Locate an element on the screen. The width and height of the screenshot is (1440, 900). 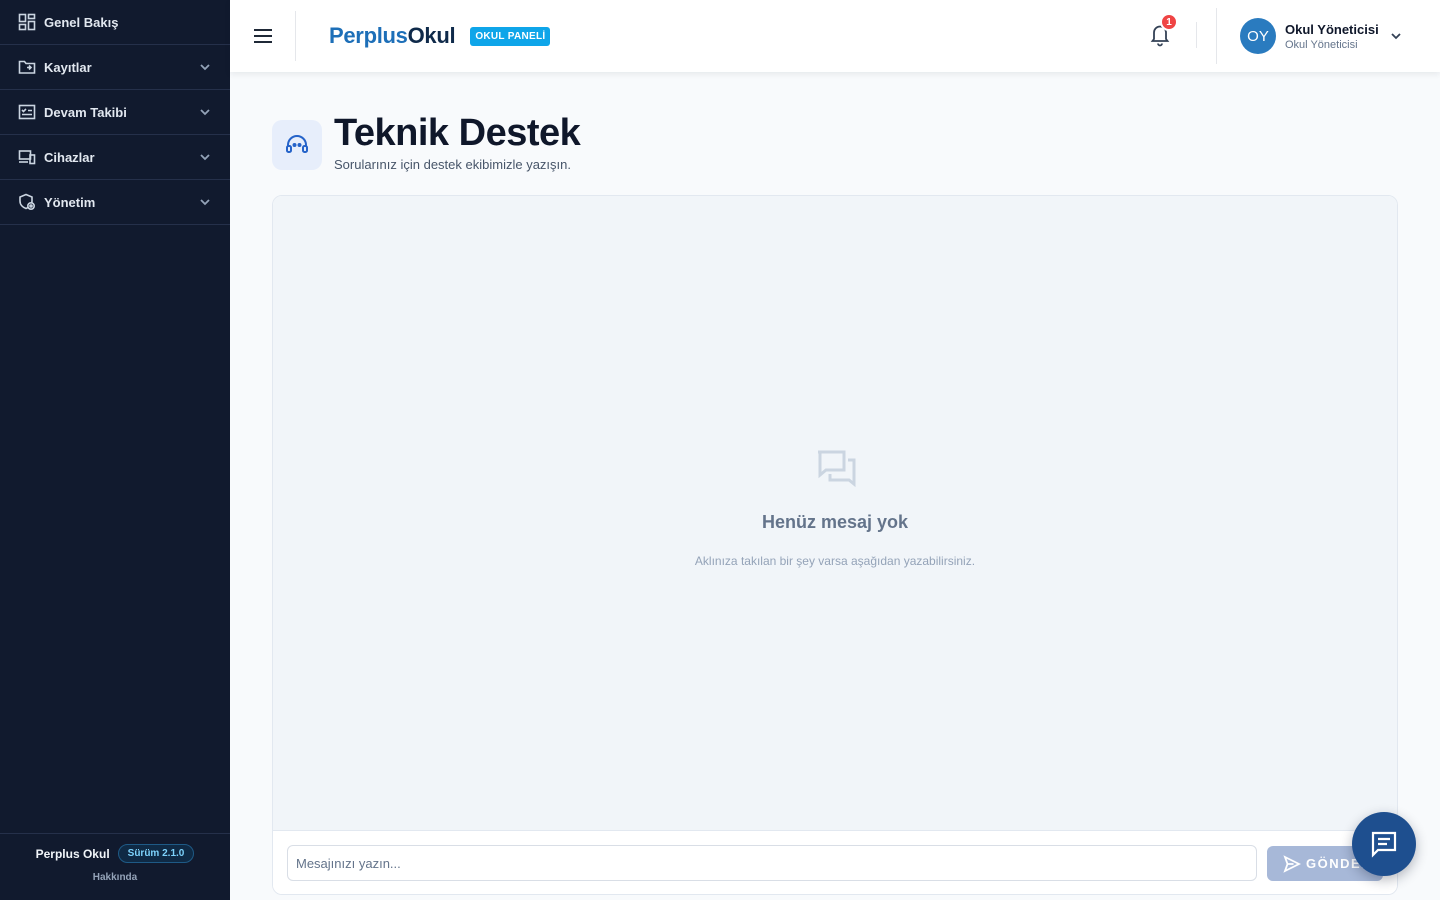
empty-state-title: Henüz mesaj yok is located at coordinates (835, 522).